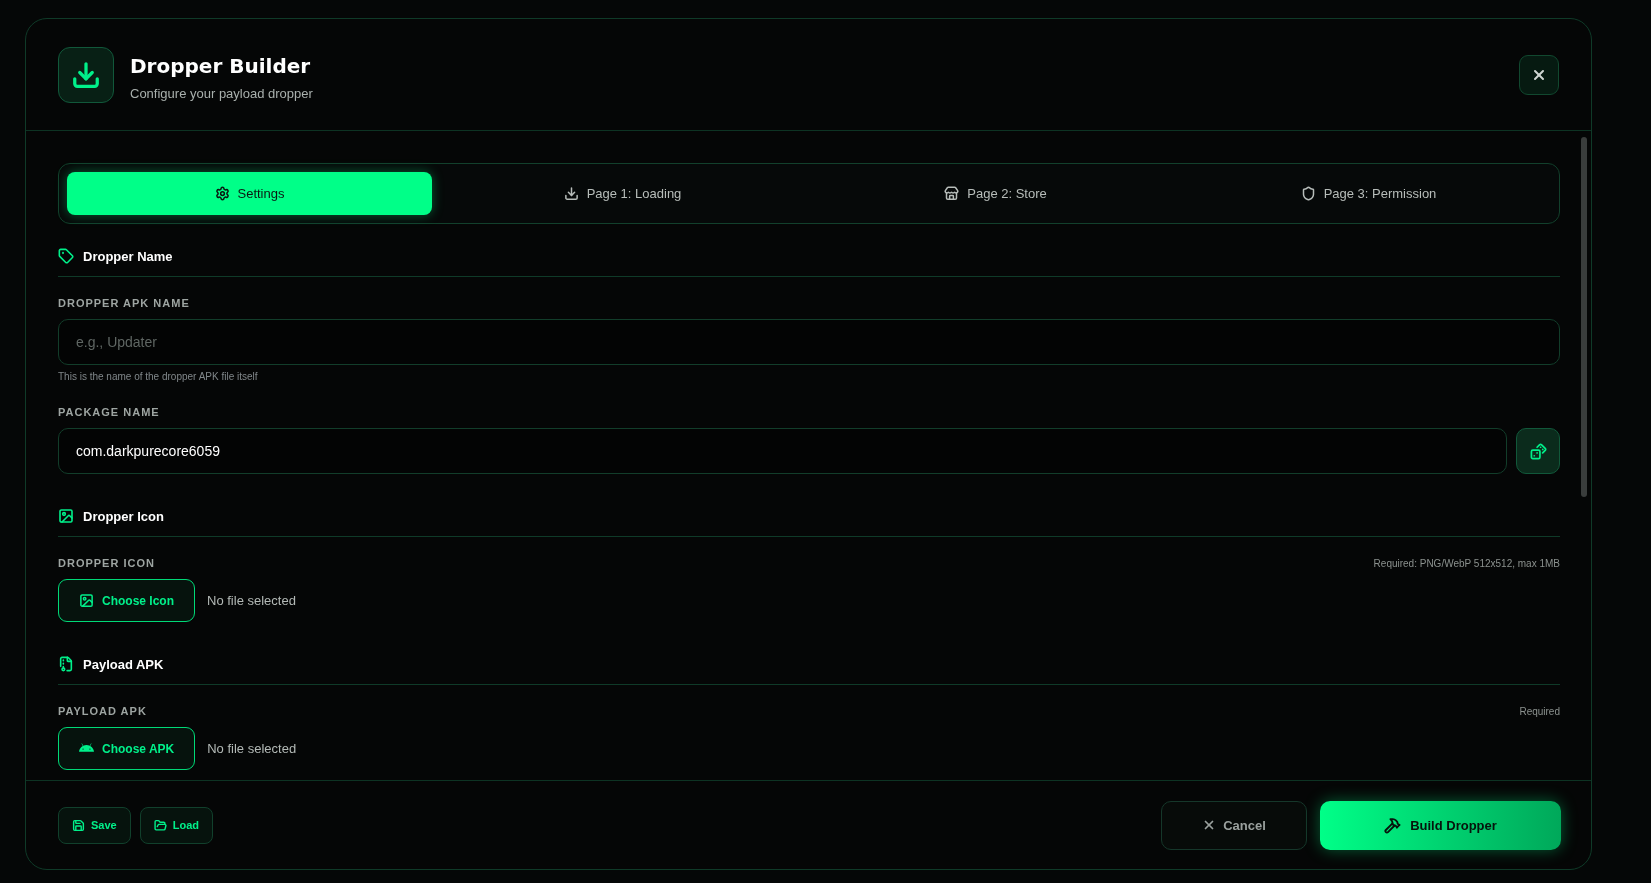 The image size is (1651, 883). Describe the element at coordinates (126, 600) in the screenshot. I see `choose-file-button: Choose Icon` at that location.